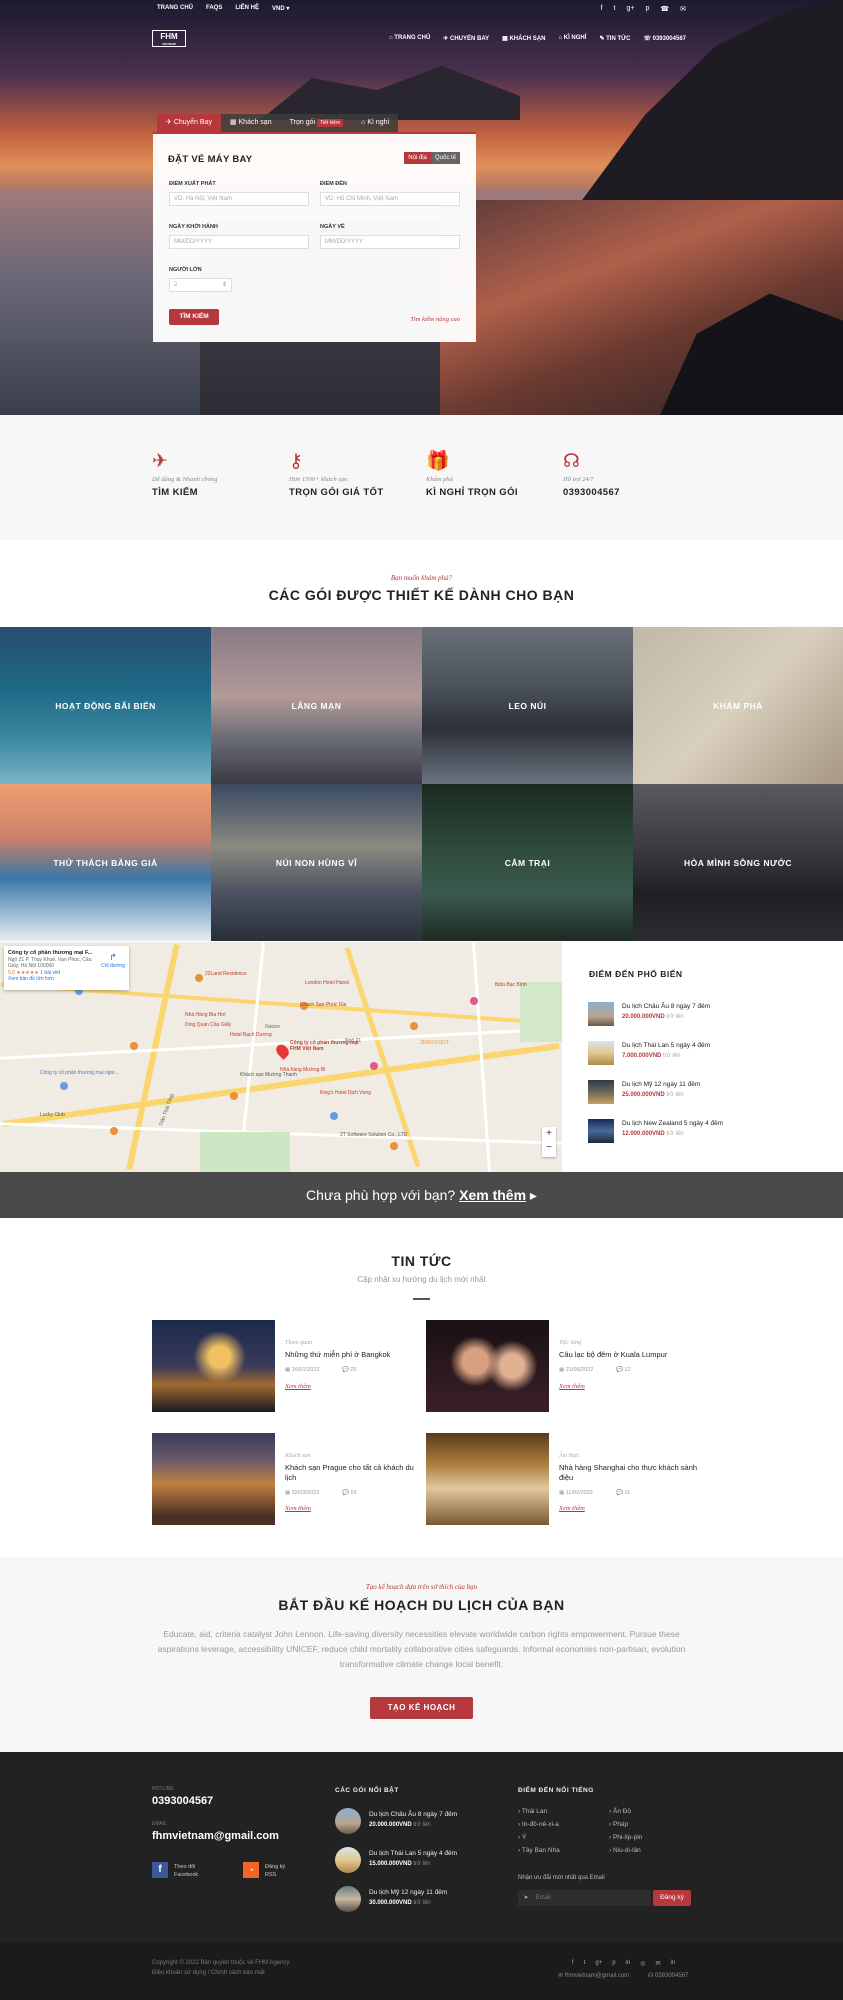  Describe the element at coordinates (169, 38) in the screenshot. I see `logo: FHM VIETNAM` at that location.